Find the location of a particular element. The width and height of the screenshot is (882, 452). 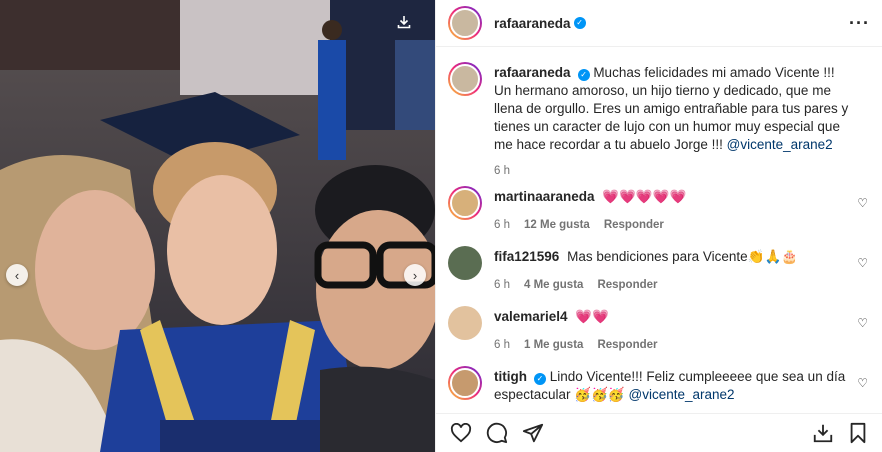

previous-image-button: ‹ is located at coordinates (17, 275).